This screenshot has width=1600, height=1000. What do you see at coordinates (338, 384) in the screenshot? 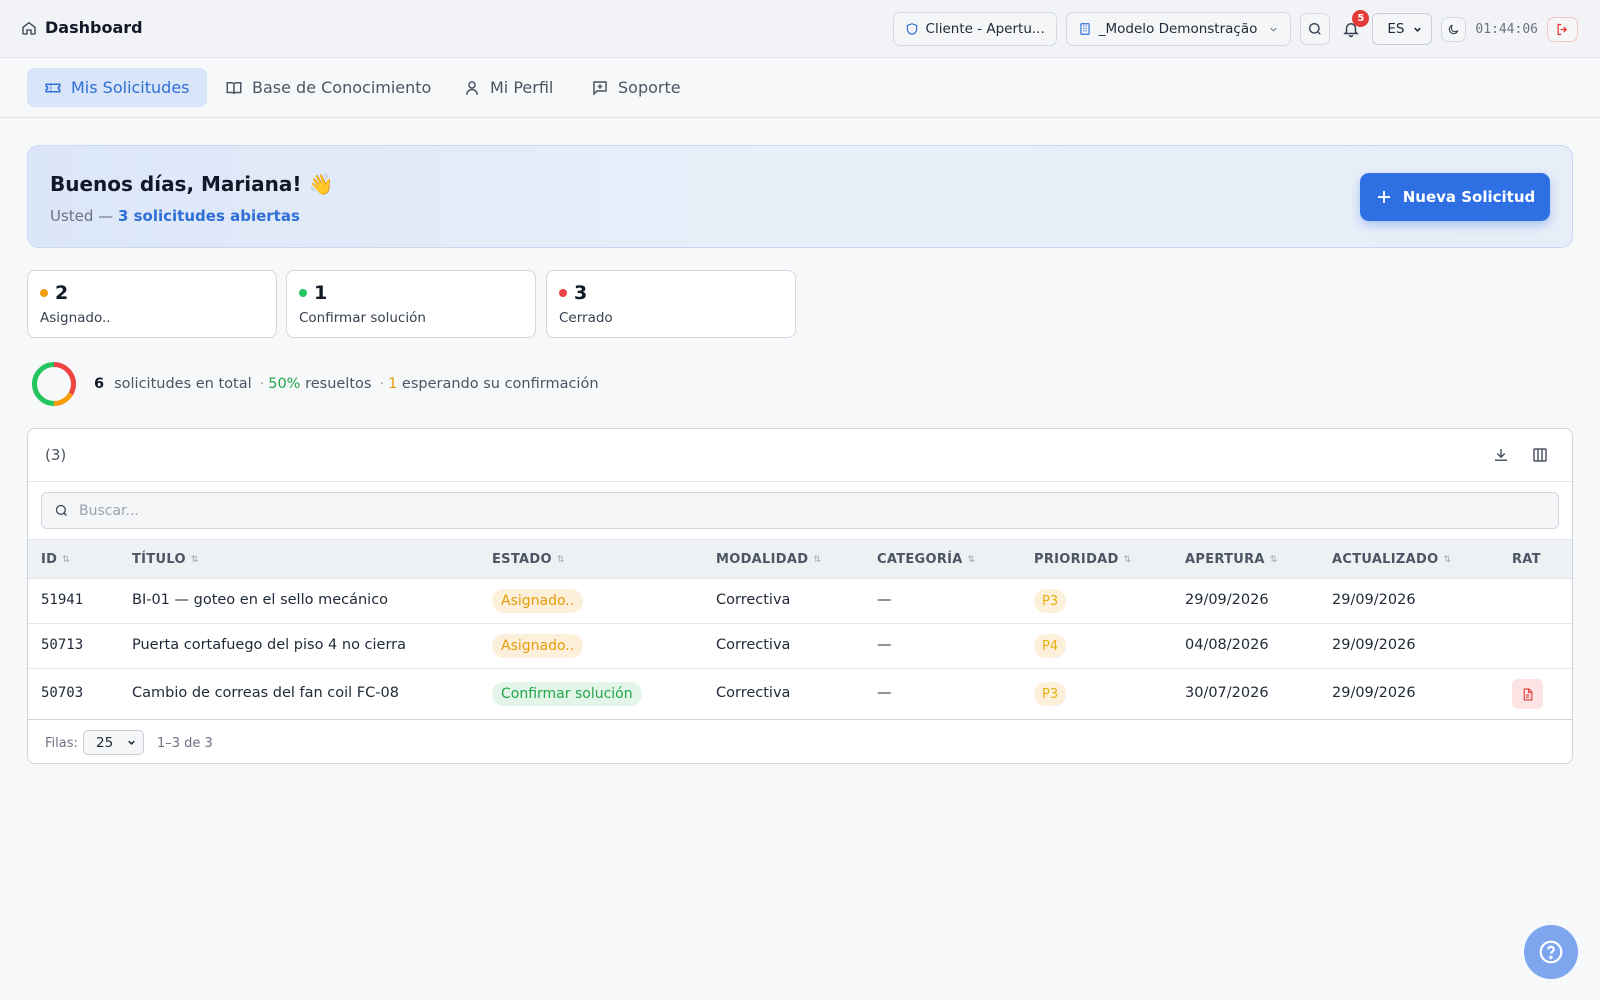
I see `resolved-label: resueltos` at bounding box center [338, 384].